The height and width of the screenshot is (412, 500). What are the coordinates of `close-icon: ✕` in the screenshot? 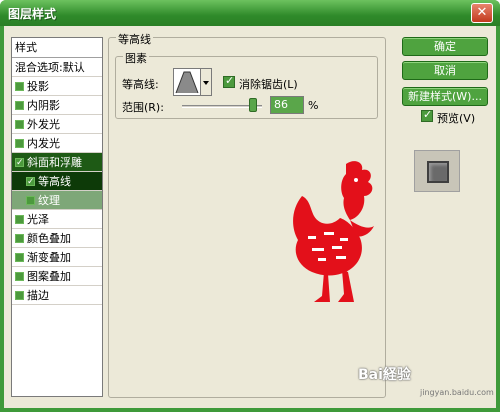 It's located at (482, 12).